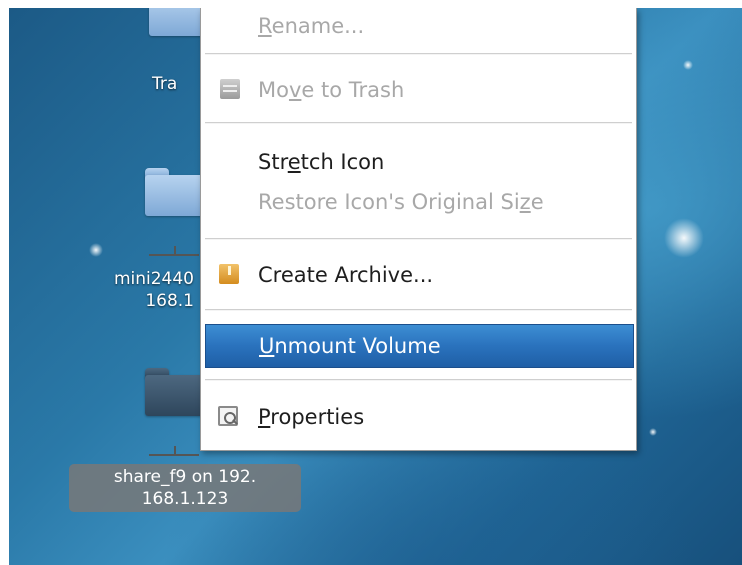  What do you see at coordinates (418, 92) in the screenshot?
I see `menu-item-move-to-trash: Move to Trash` at bounding box center [418, 92].